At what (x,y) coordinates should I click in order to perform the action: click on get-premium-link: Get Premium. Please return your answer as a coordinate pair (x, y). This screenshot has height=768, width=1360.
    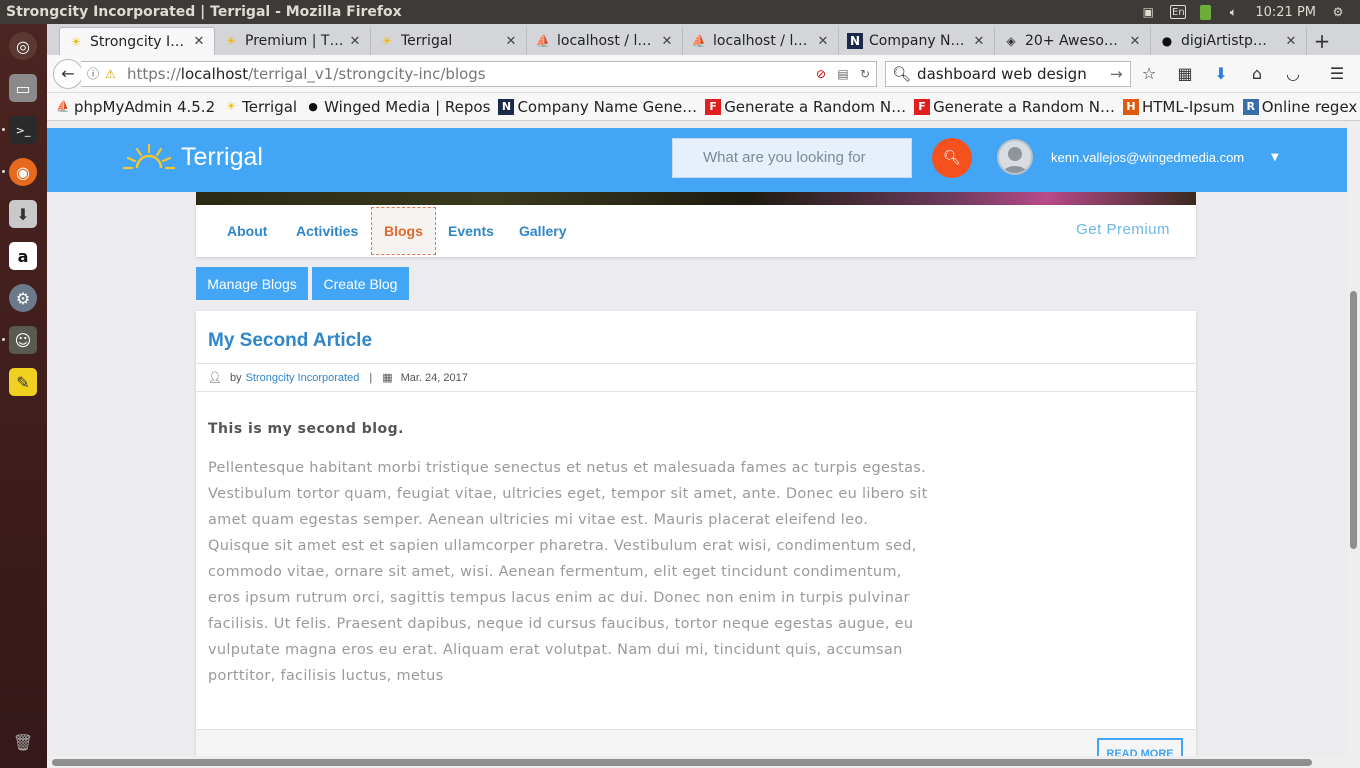
    Looking at the image, I should click on (1123, 229).